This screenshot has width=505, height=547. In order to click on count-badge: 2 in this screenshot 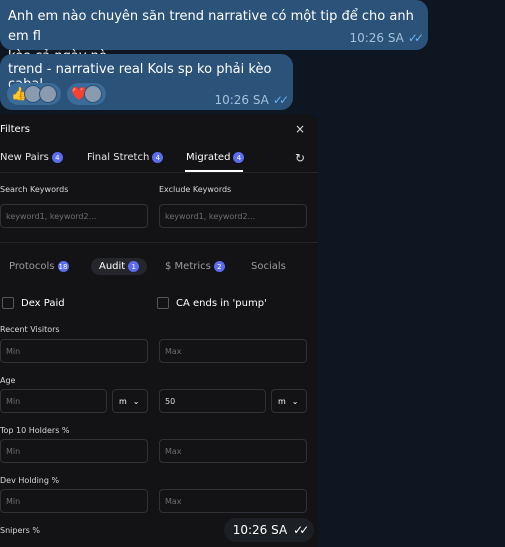, I will do `click(219, 266)`.